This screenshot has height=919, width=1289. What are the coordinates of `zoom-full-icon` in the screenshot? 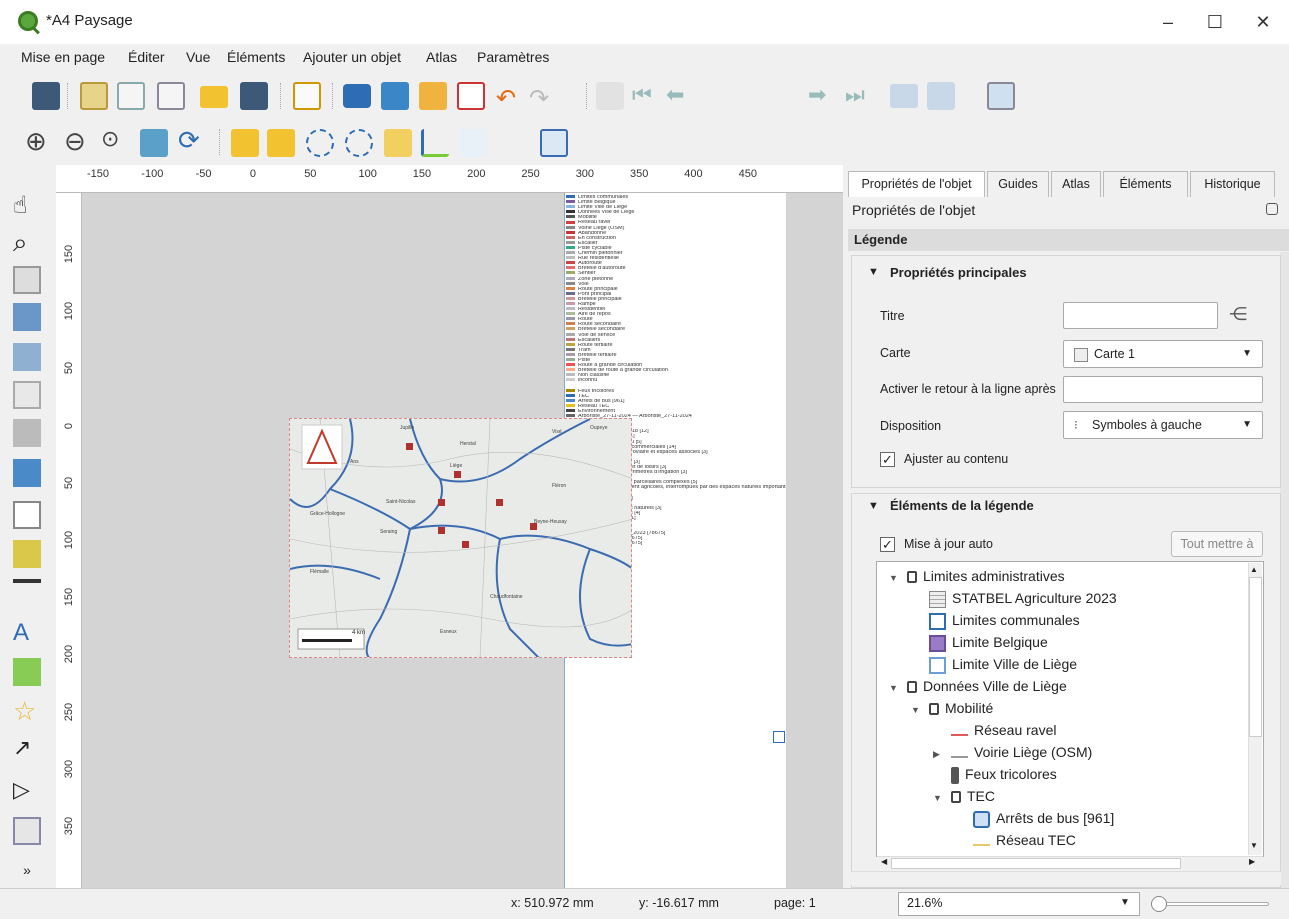 It's located at (154, 143).